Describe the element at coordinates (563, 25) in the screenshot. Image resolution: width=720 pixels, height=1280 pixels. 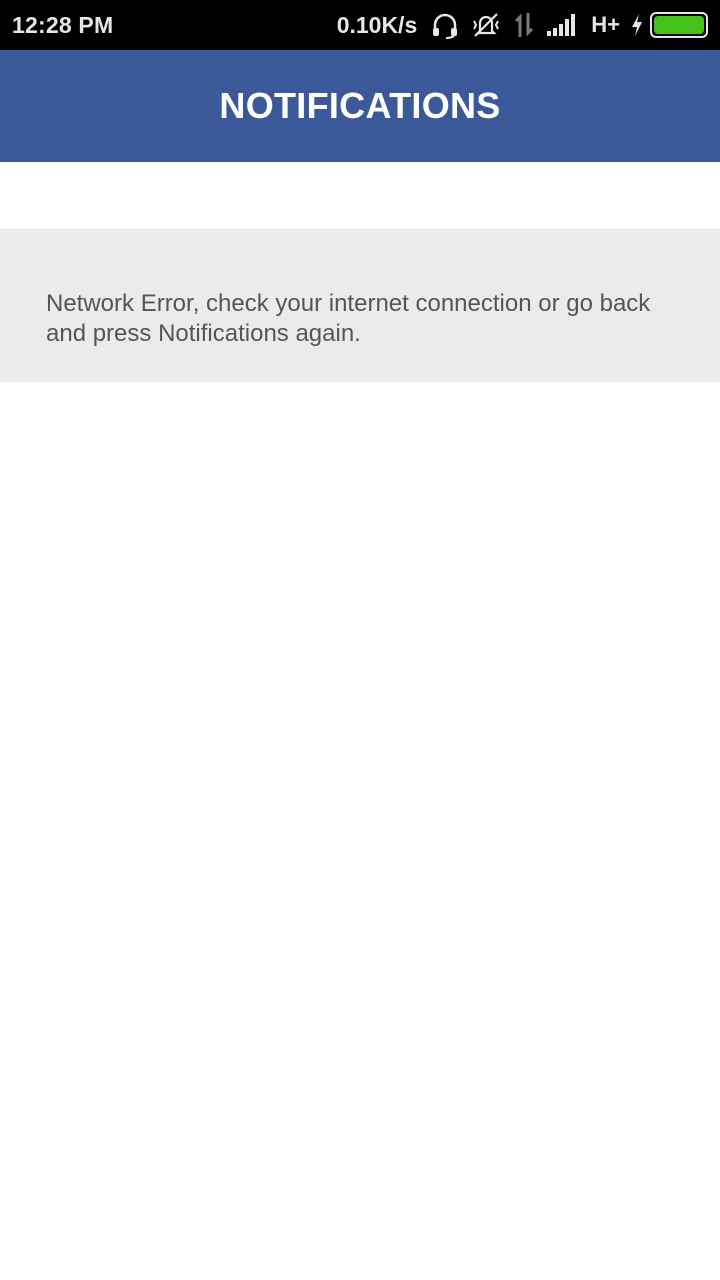
I see `signal-icon` at that location.